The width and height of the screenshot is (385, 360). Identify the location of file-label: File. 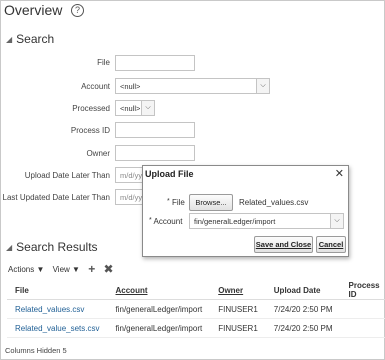
(103, 62).